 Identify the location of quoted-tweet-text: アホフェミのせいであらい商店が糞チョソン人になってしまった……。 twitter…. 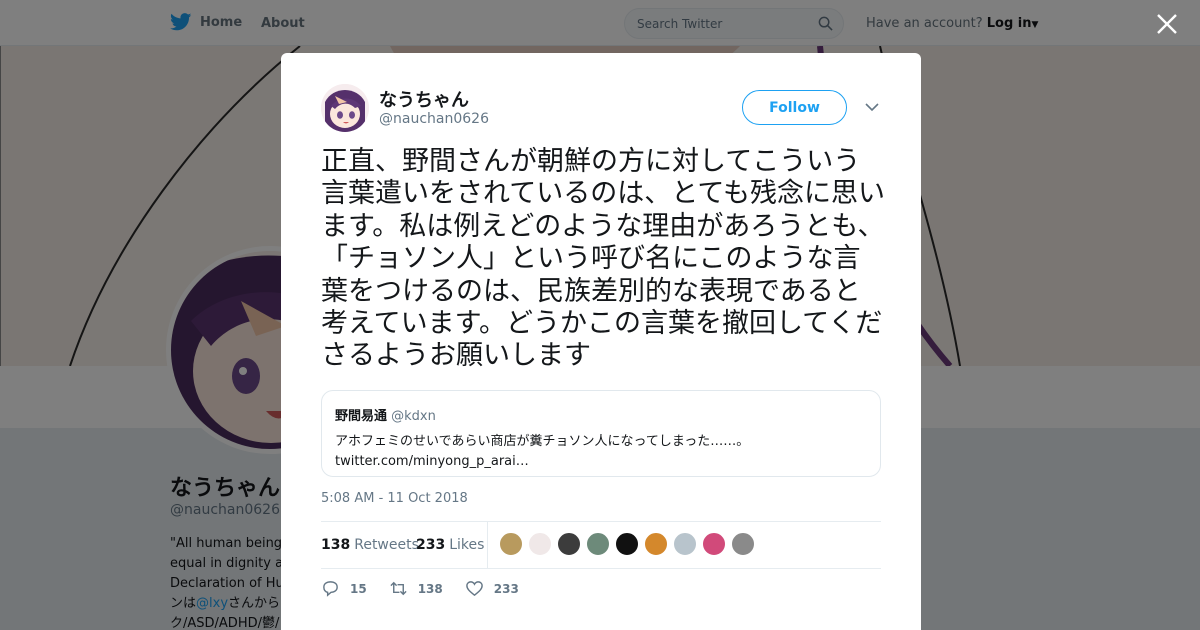
(601, 452).